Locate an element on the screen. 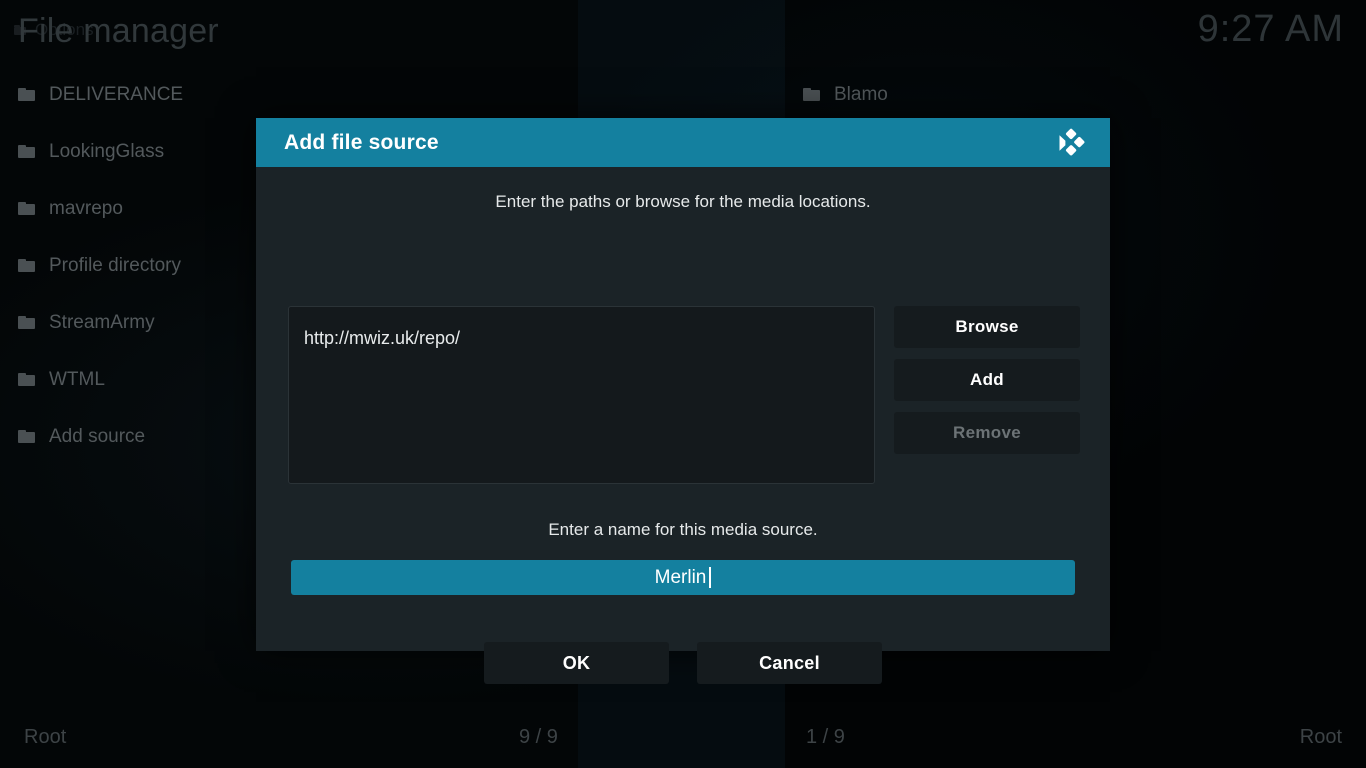 This screenshot has width=1366, height=768. paths-actions: Browse Add Remove is located at coordinates (987, 395).